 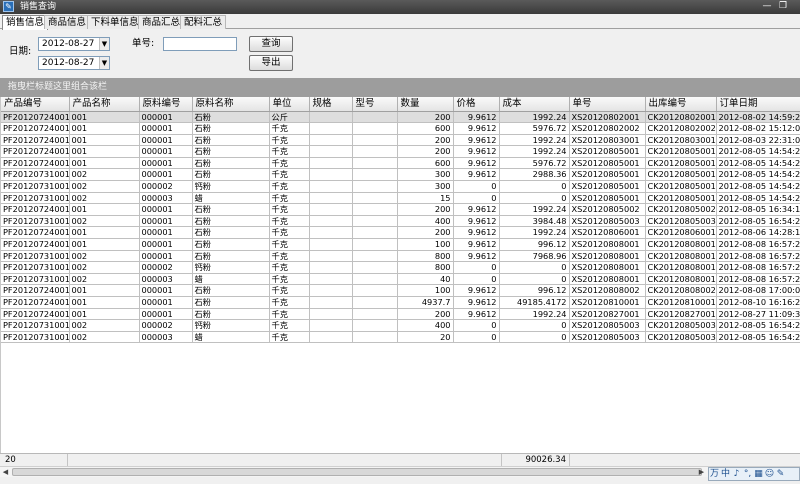 I want to click on order-number-input, so click(x=200, y=44).